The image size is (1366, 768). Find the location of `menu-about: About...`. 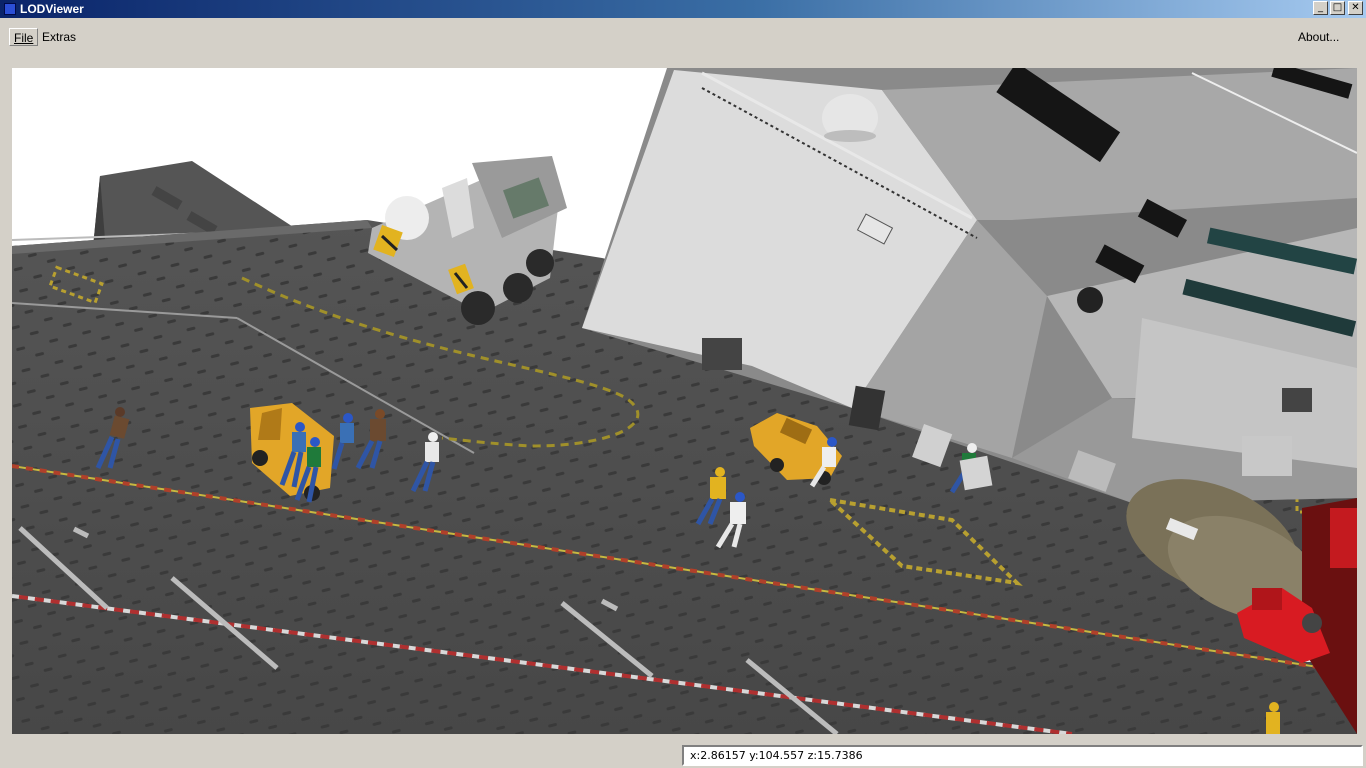

menu-about: About... is located at coordinates (1318, 37).